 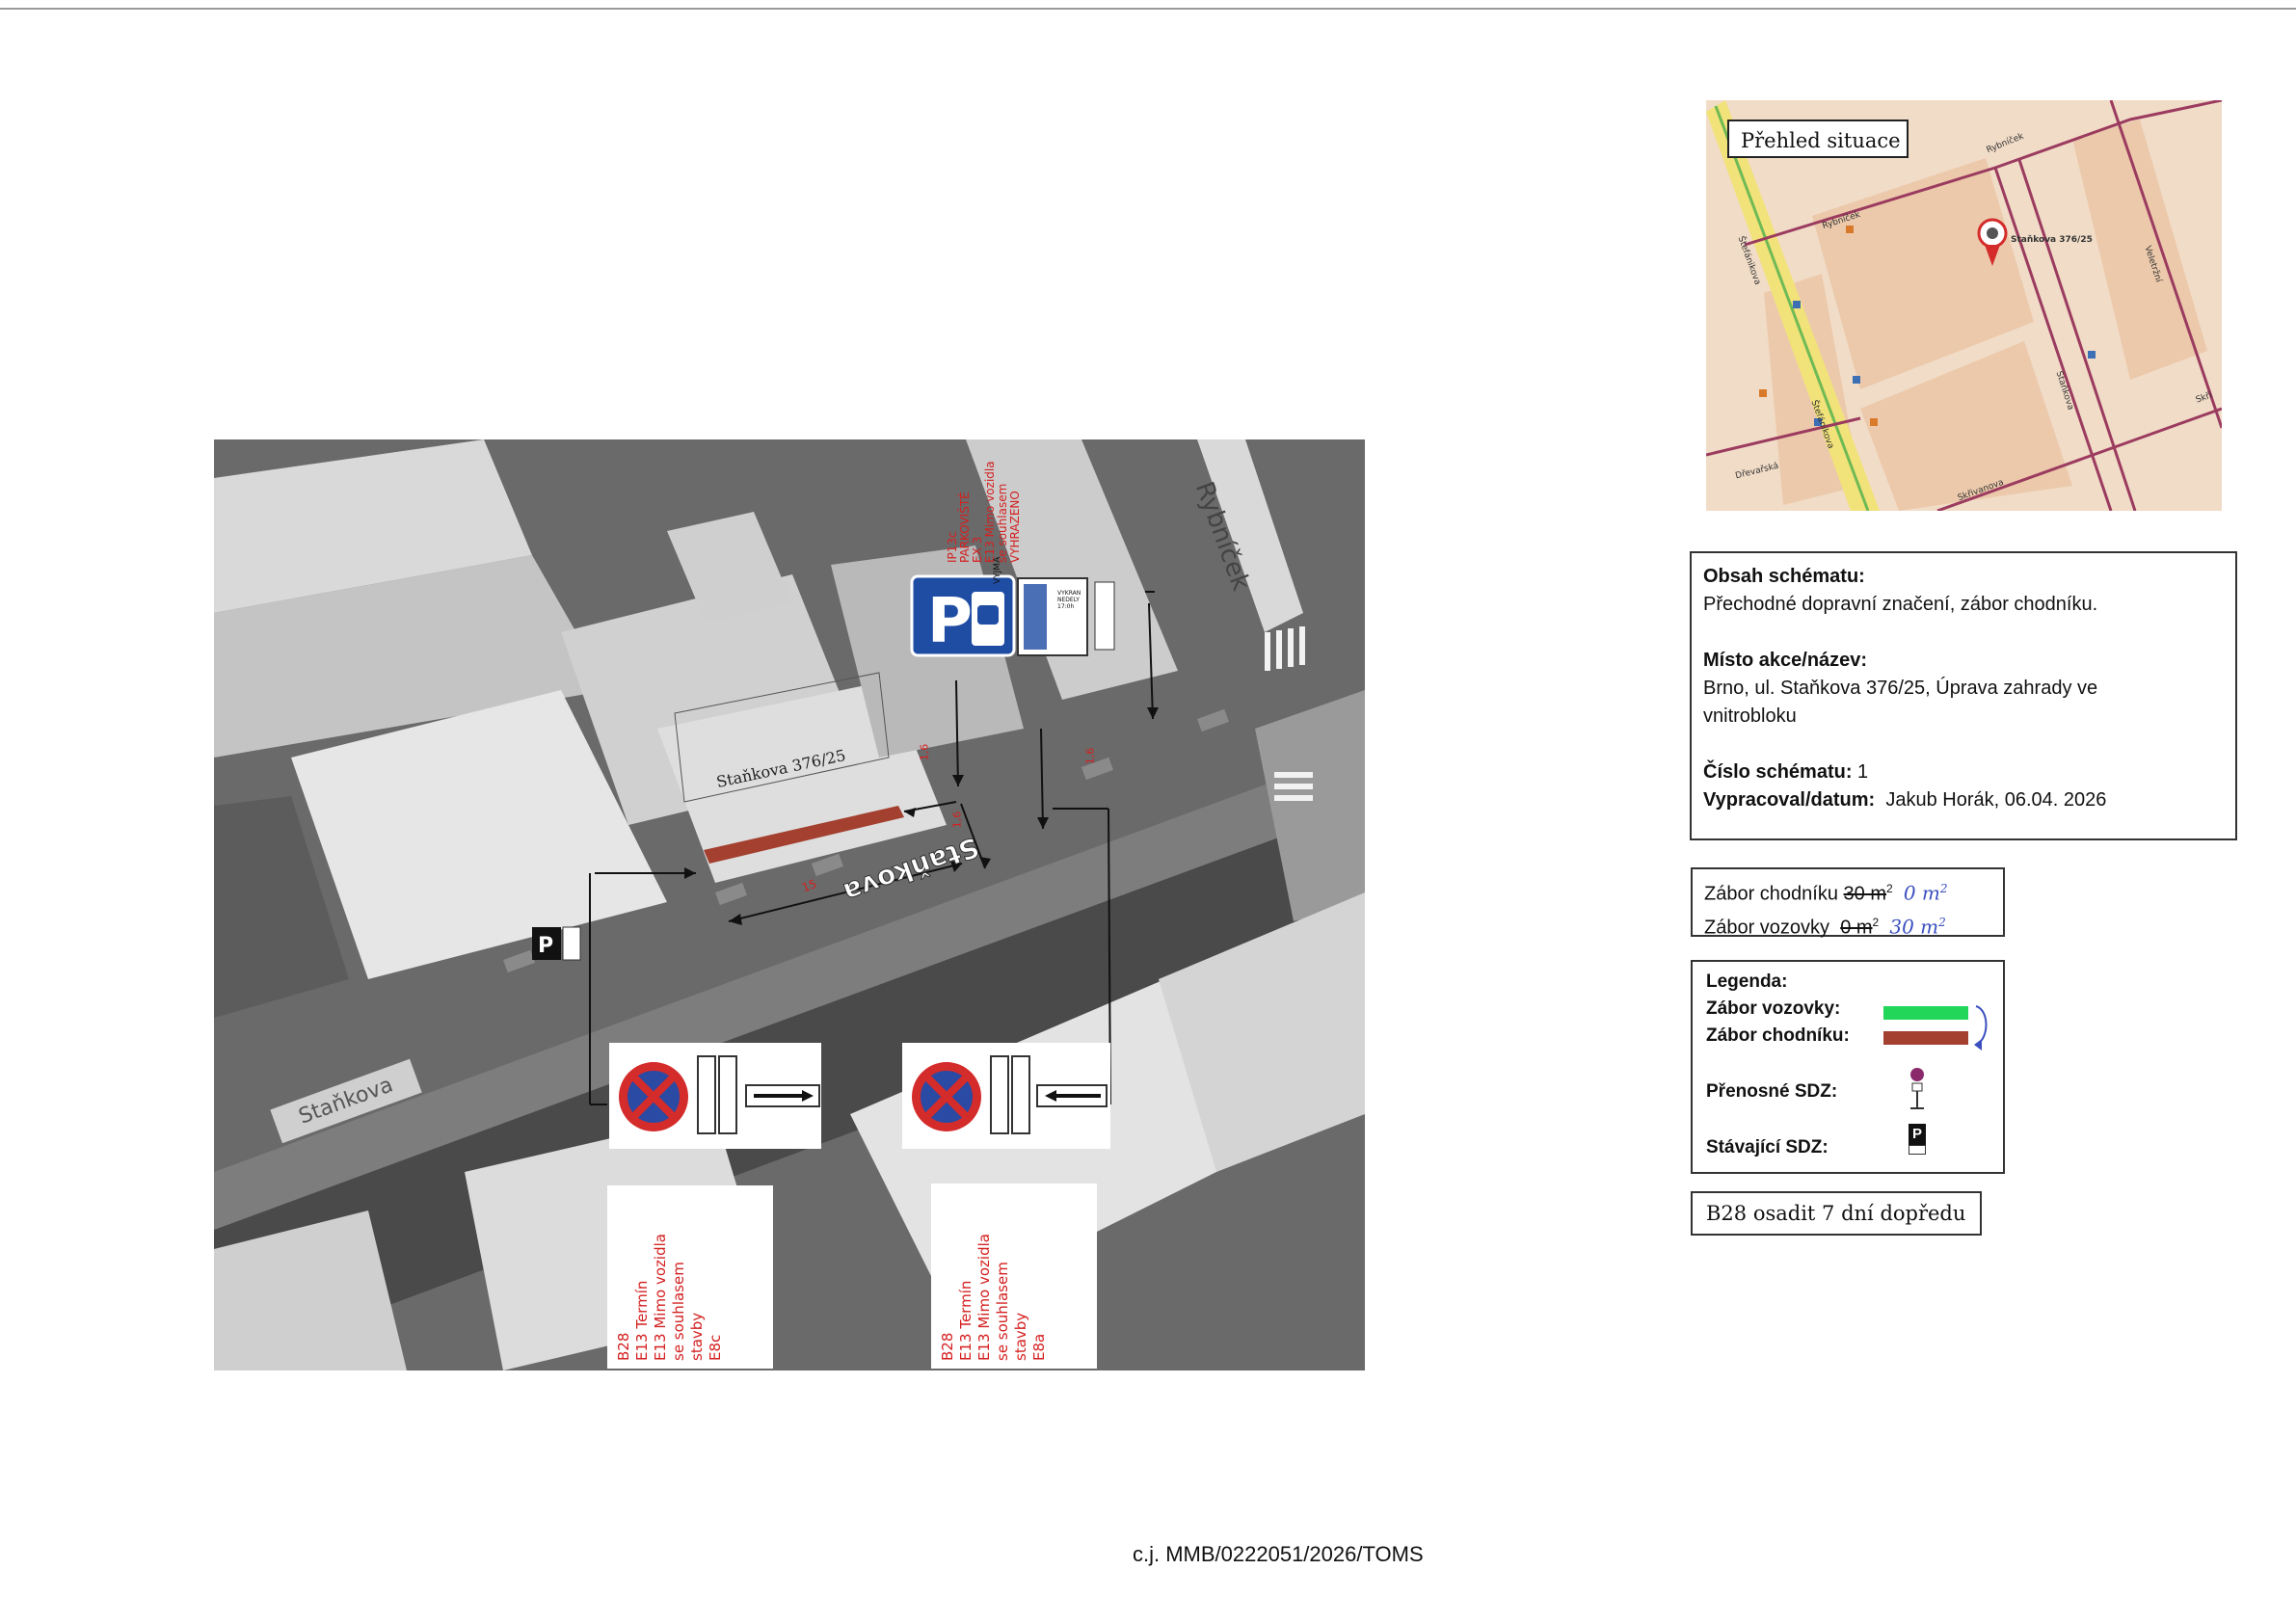 What do you see at coordinates (1069, 600) in the screenshot?
I see `sign-panel-text: VYKRAN NEDELY 17:0h` at bounding box center [1069, 600].